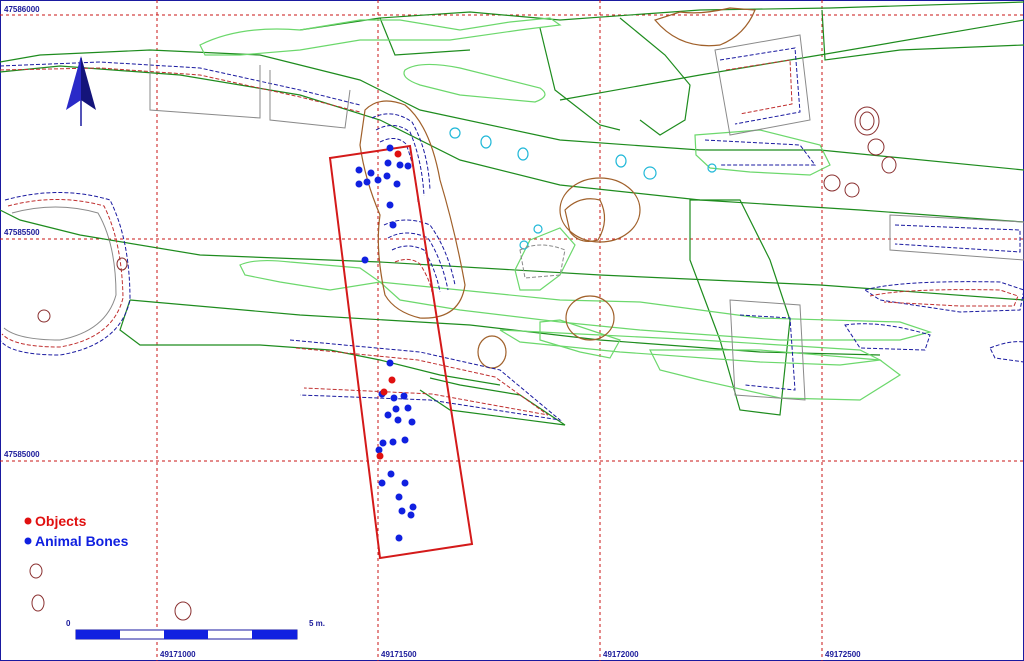 The width and height of the screenshot is (1024, 661). What do you see at coordinates (22, 454) in the screenshot?
I see `grid-label-y-bottom: 47585000` at bounding box center [22, 454].